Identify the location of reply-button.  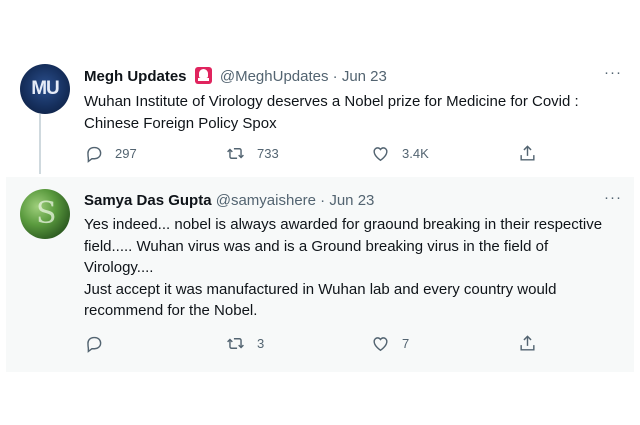
(93, 343).